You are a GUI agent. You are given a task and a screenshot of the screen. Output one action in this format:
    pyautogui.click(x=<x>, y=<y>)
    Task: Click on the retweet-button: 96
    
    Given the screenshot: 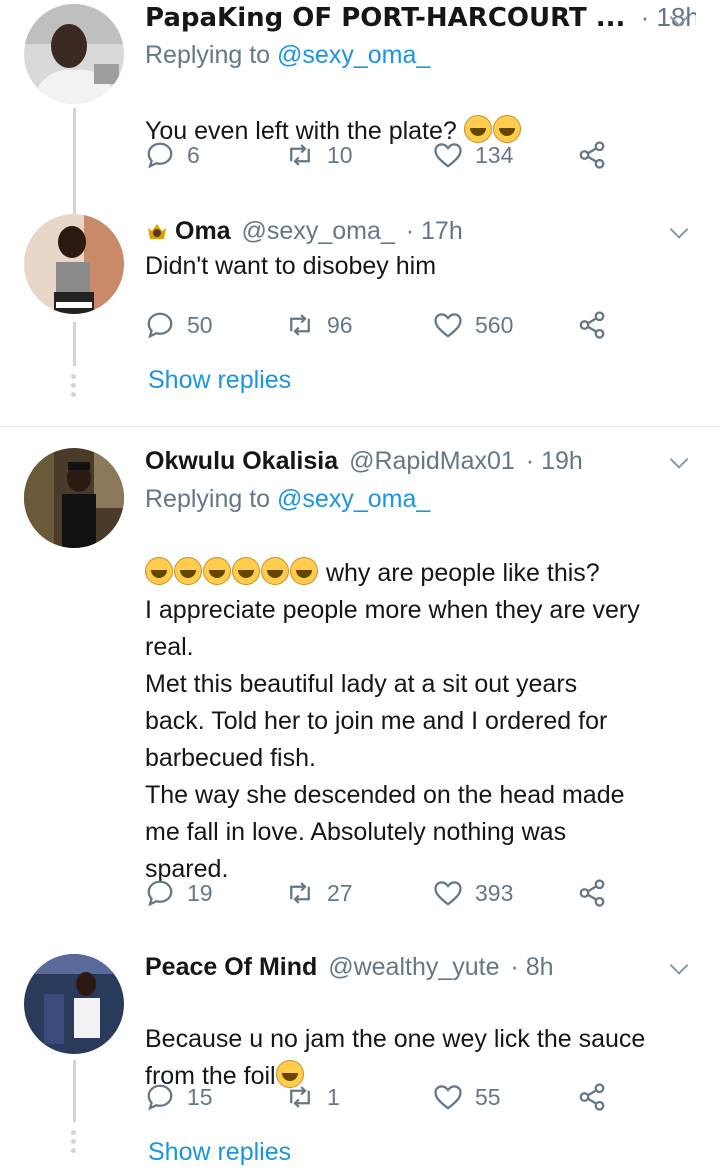 What is the action you would take?
    pyautogui.click(x=319, y=325)
    